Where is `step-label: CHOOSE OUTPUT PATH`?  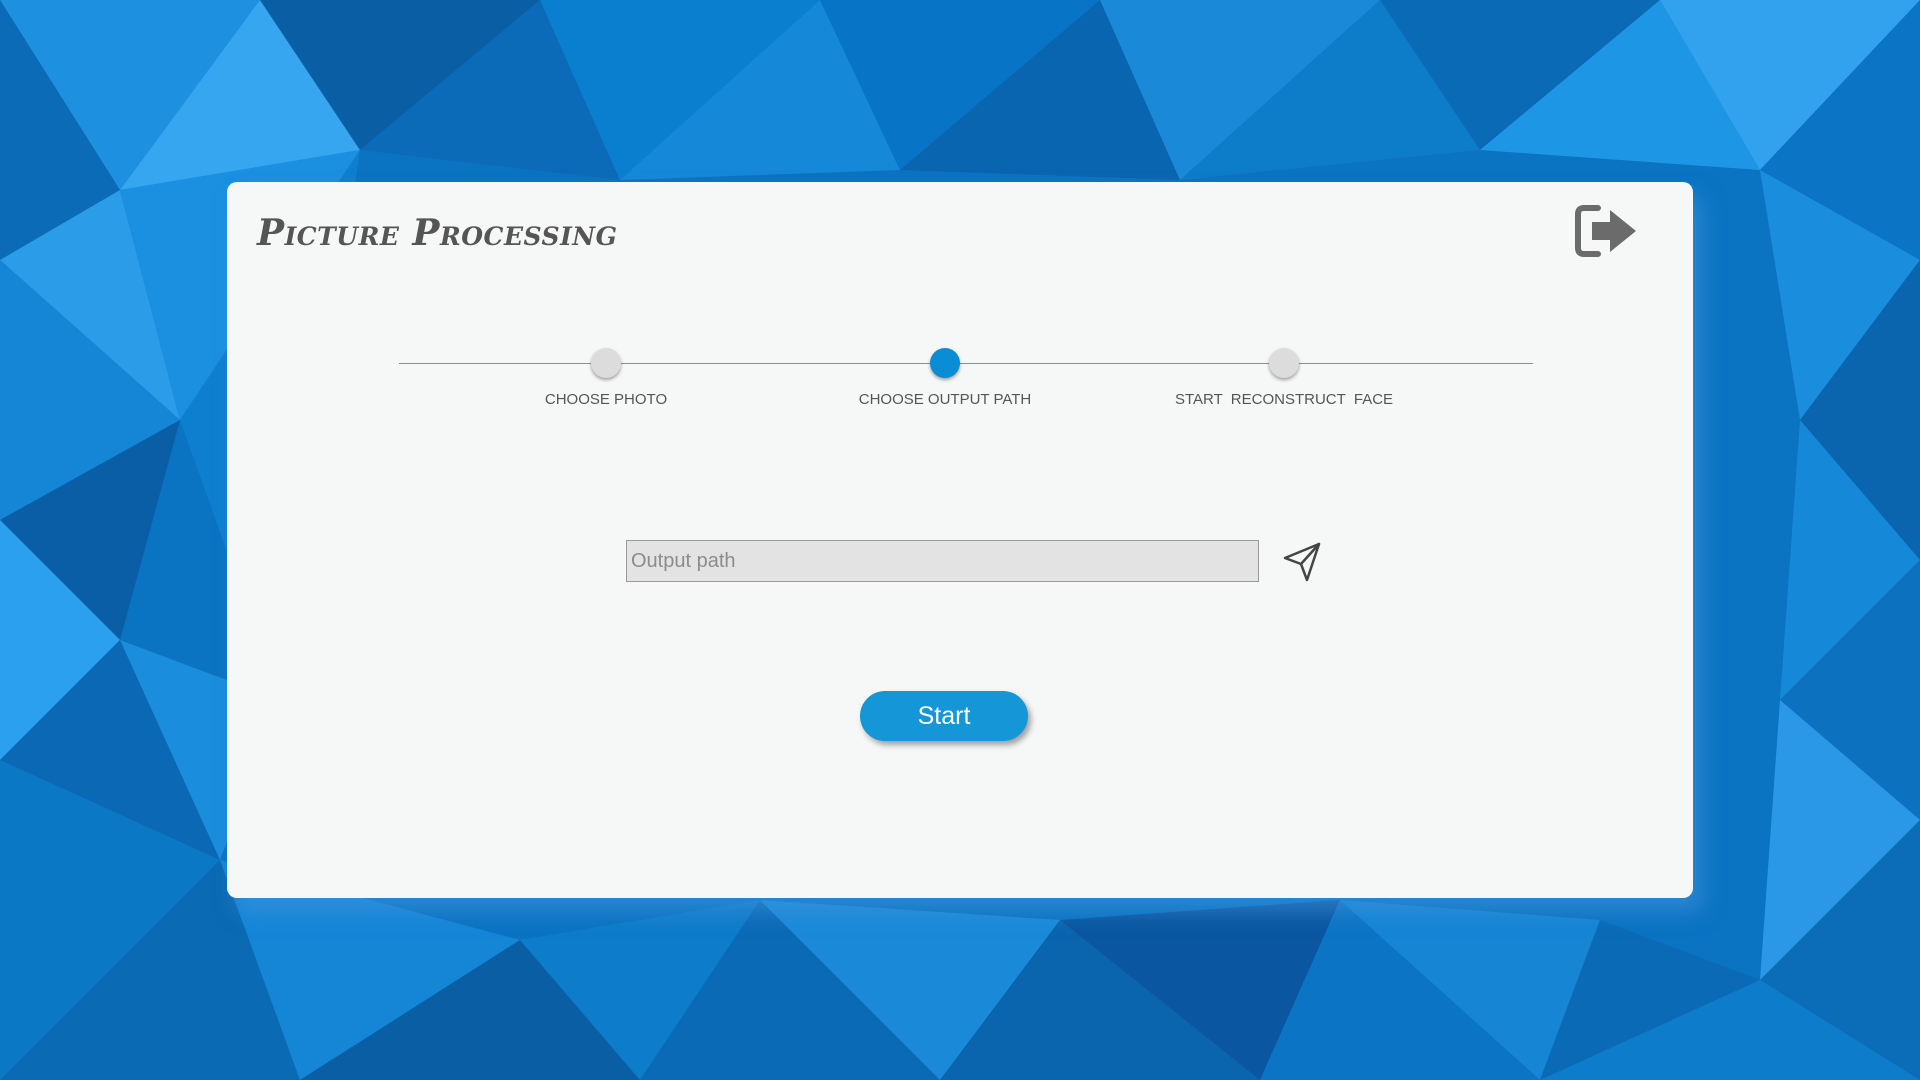
step-label: CHOOSE OUTPUT PATH is located at coordinates (945, 399).